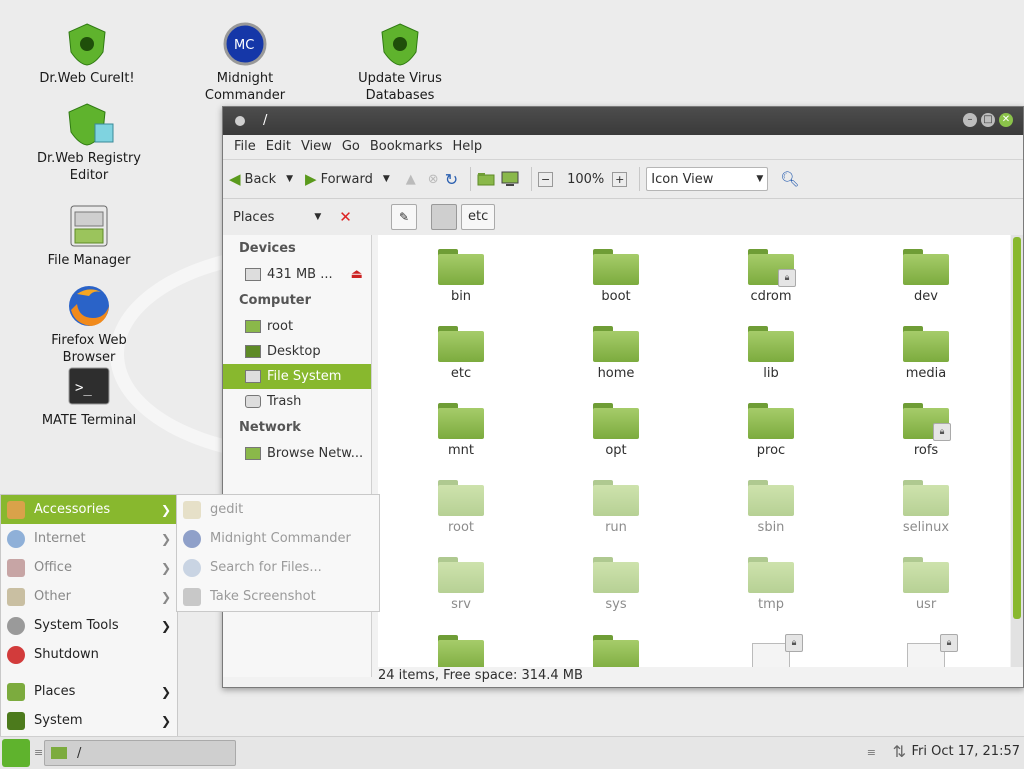 The width and height of the screenshot is (1024, 769). What do you see at coordinates (620, 179) in the screenshot?
I see `zoom-in-icon: +` at bounding box center [620, 179].